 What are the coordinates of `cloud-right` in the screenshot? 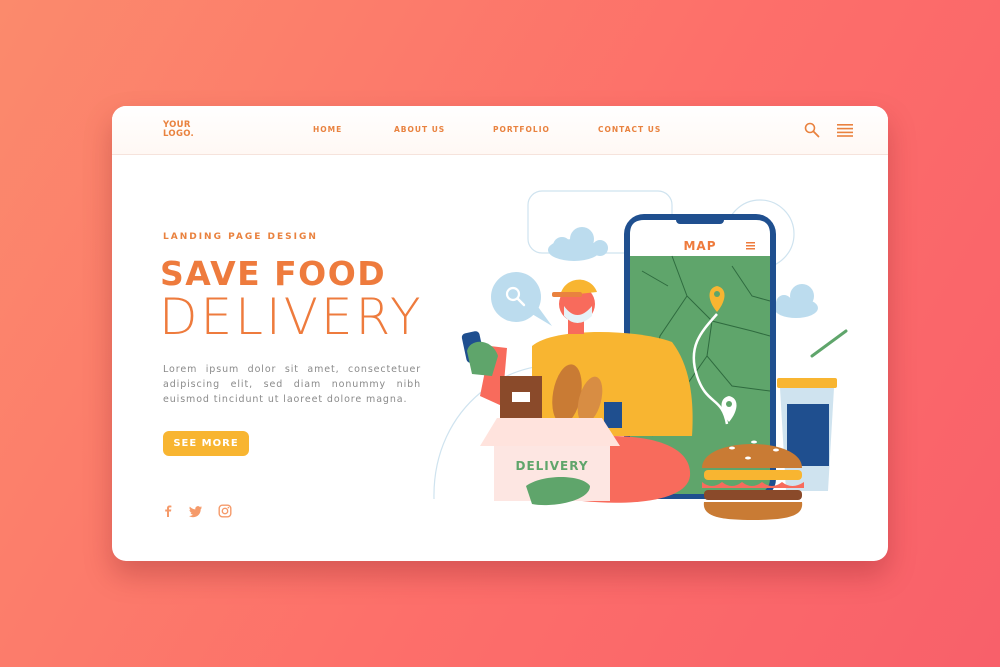 It's located at (796, 301).